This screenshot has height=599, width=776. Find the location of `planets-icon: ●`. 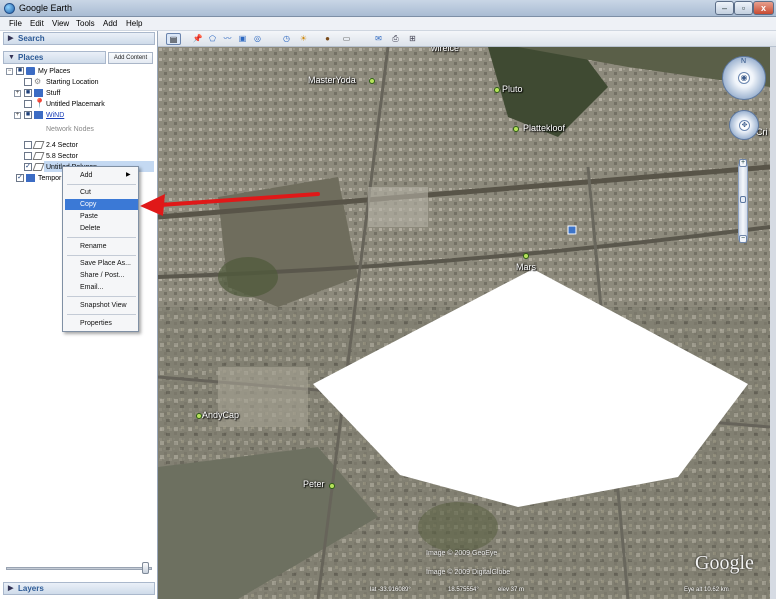

planets-icon: ● is located at coordinates (327, 39).